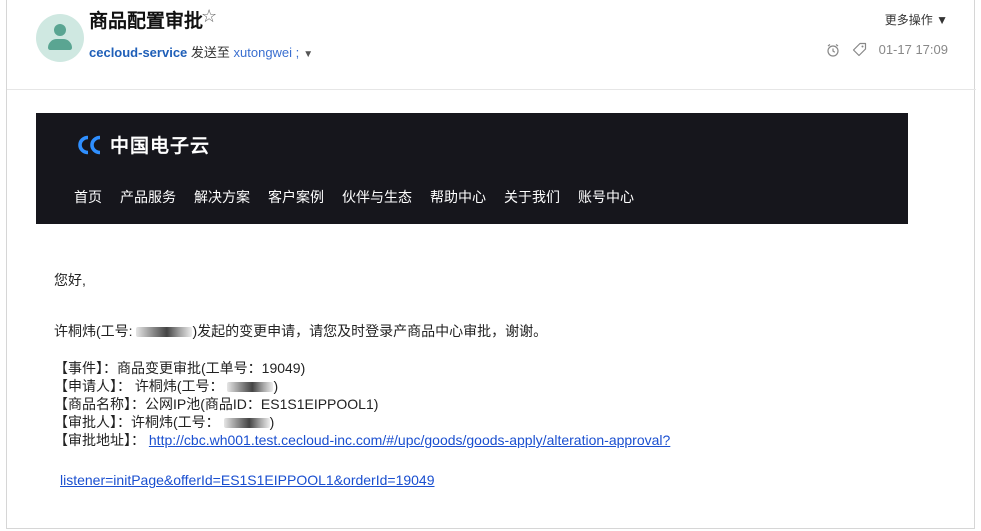  Describe the element at coordinates (146, 21) in the screenshot. I see `email-subject: 商品配置审批` at that location.